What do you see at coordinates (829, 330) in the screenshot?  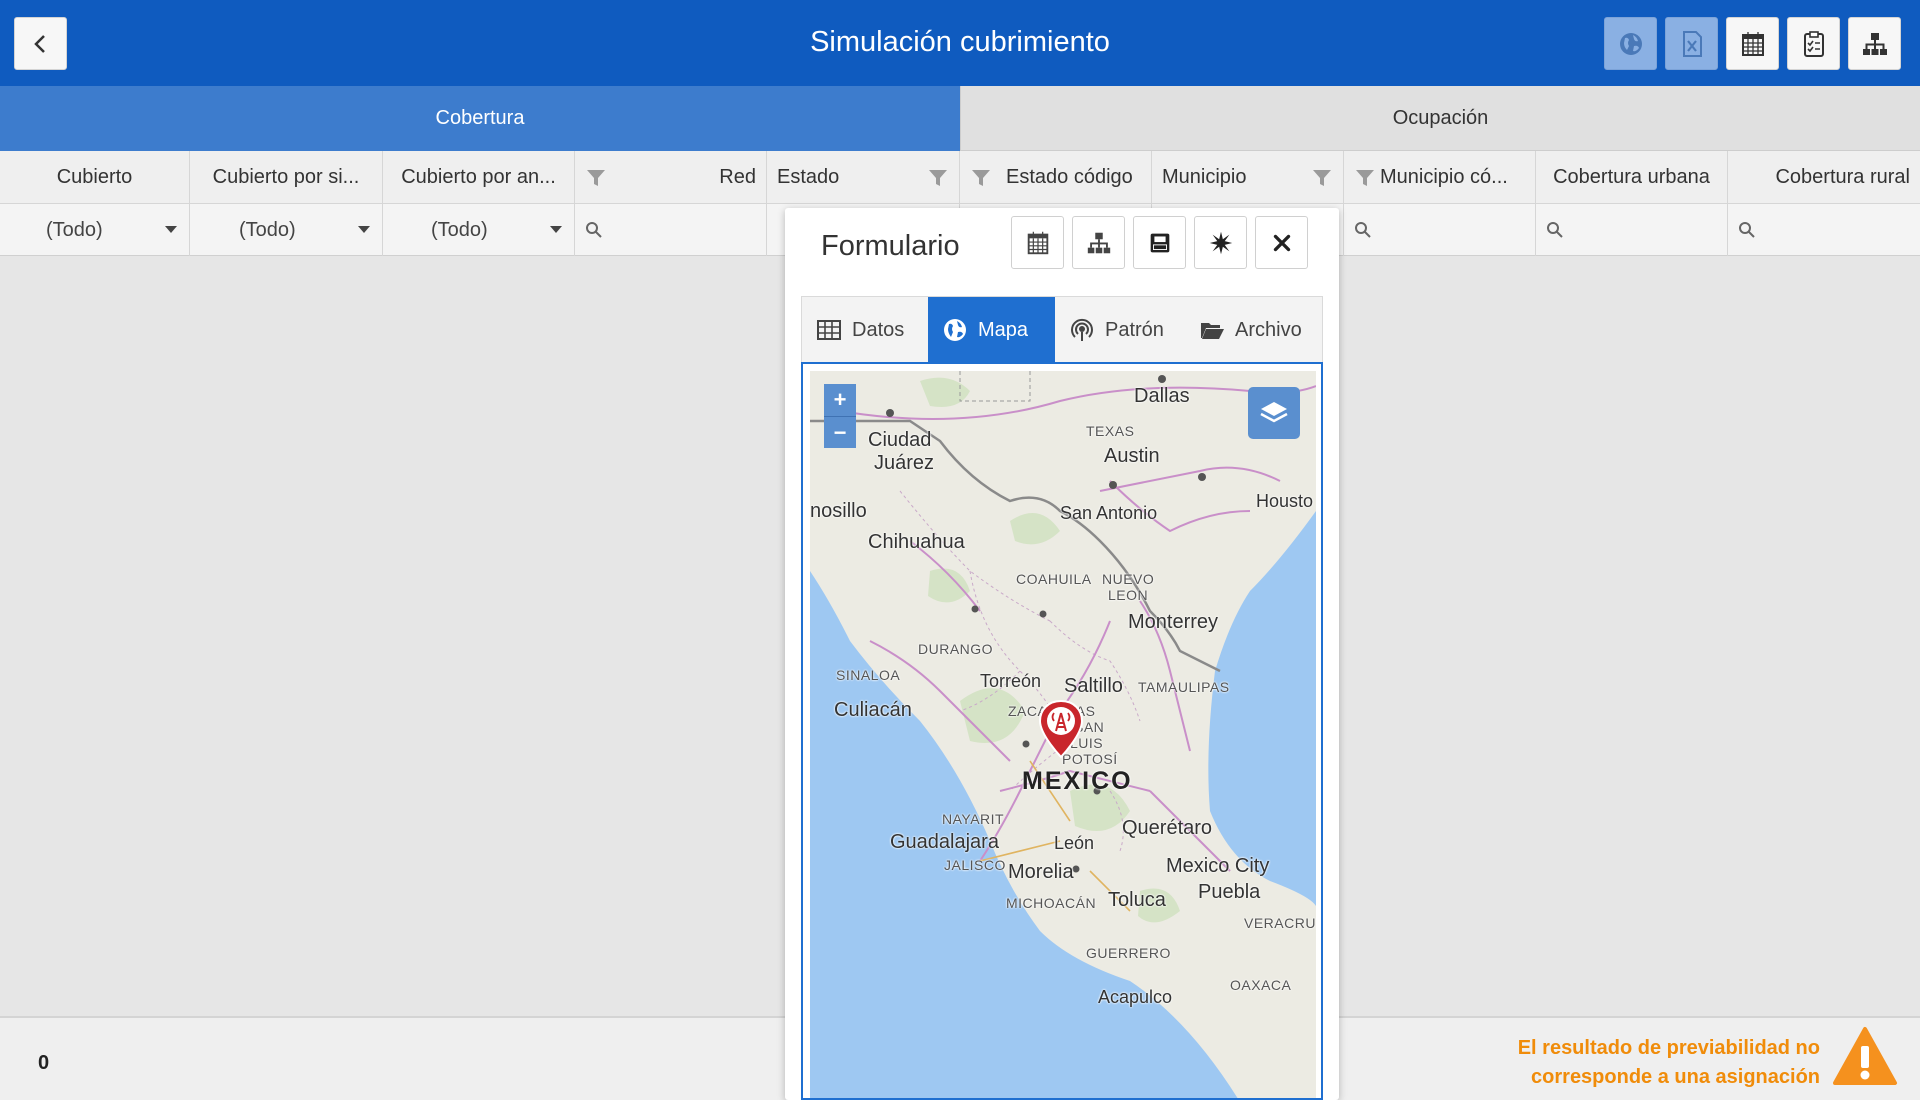 I see `table-icon` at bounding box center [829, 330].